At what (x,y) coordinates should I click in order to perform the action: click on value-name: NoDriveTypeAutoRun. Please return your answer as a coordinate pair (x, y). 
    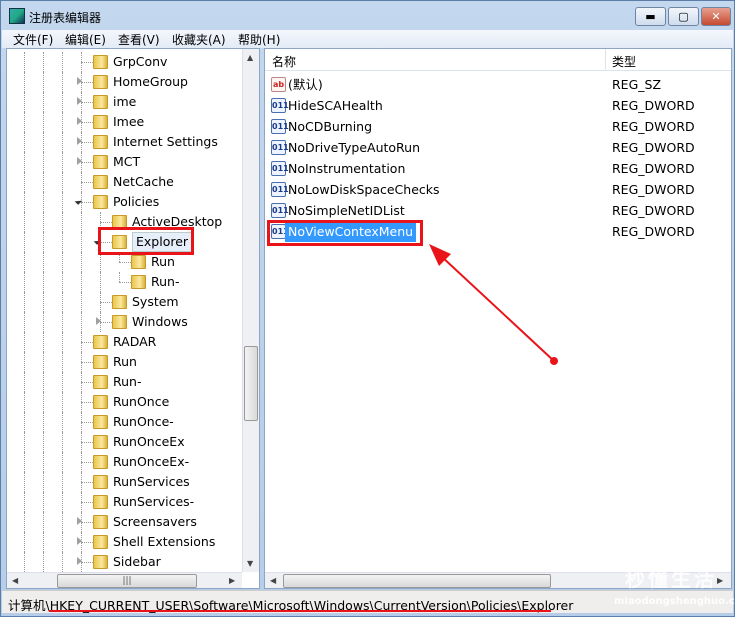
    Looking at the image, I should click on (354, 147).